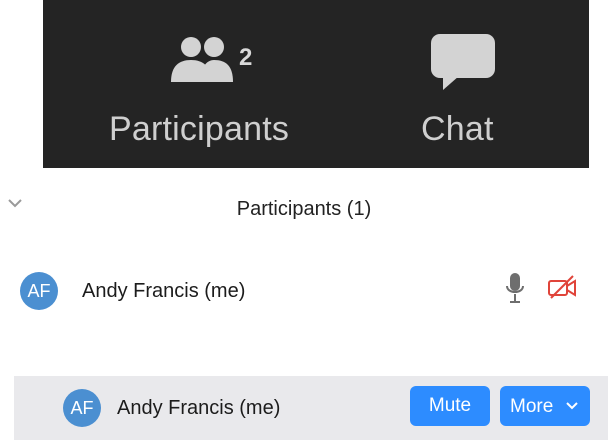  Describe the element at coordinates (562, 287) in the screenshot. I see `video-off-icon` at that location.